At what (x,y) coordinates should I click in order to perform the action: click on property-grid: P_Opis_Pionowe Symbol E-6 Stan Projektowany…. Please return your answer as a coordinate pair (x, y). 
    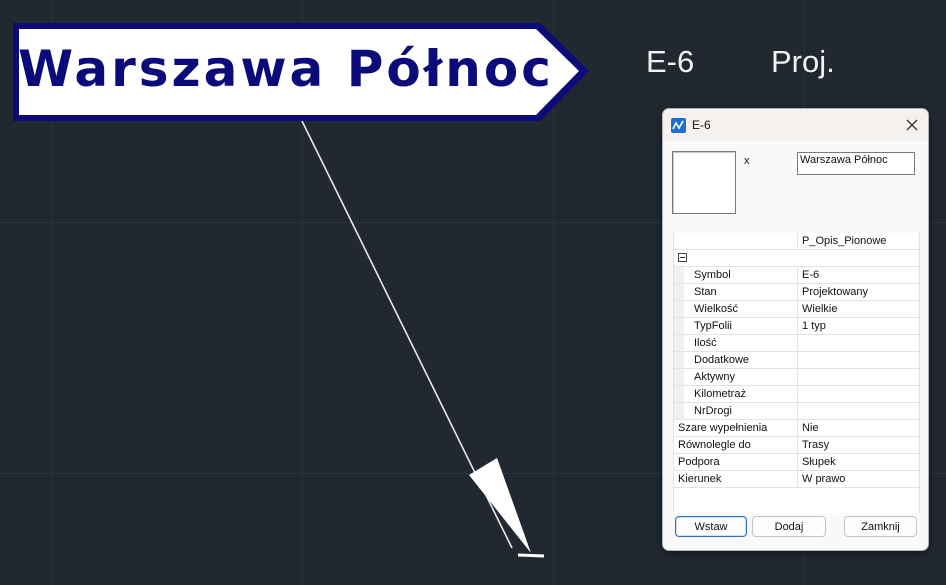
    Looking at the image, I should click on (796, 373).